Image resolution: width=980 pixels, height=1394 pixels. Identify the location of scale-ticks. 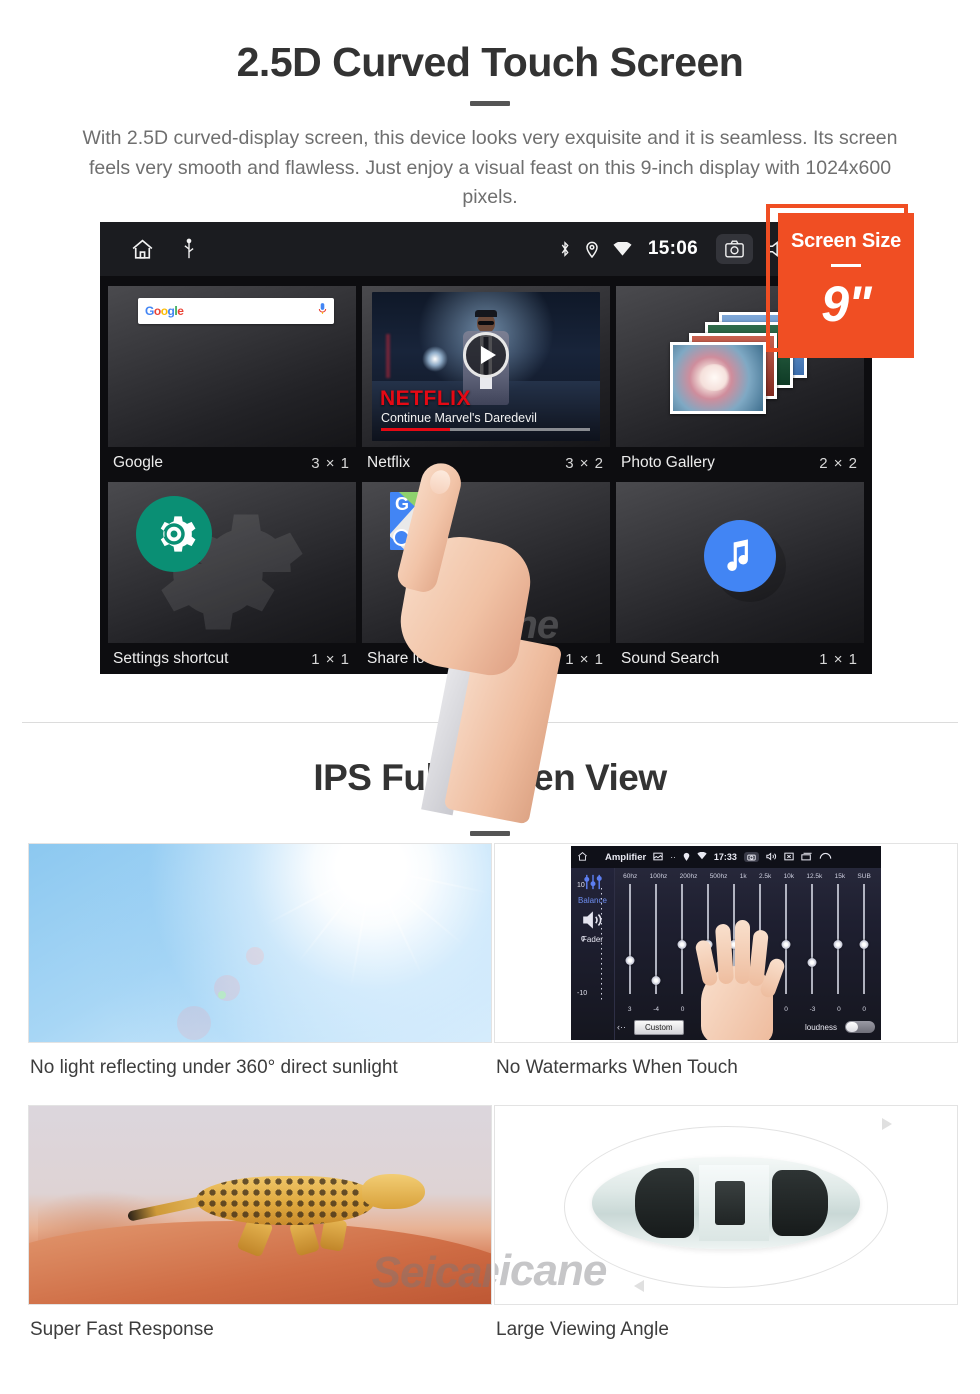
(601, 944).